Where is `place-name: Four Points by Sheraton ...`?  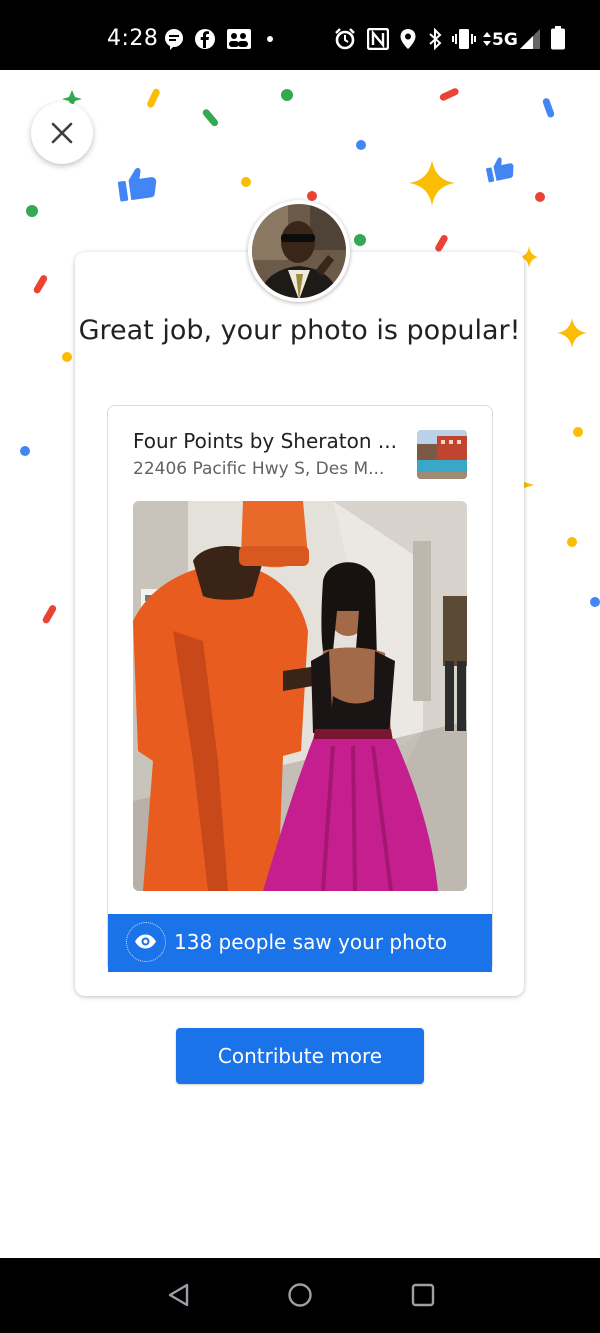 place-name: Four Points by Sheraton ... is located at coordinates (265, 441).